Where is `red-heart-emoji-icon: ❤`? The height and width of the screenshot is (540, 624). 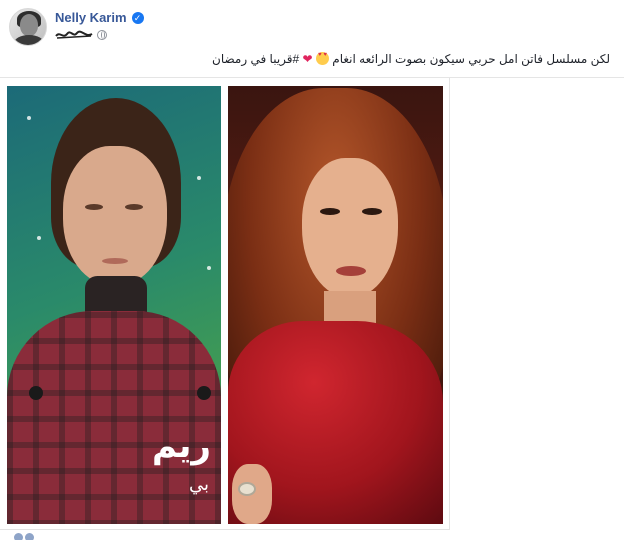
red-heart-emoji-icon: ❤ is located at coordinates (307, 59).